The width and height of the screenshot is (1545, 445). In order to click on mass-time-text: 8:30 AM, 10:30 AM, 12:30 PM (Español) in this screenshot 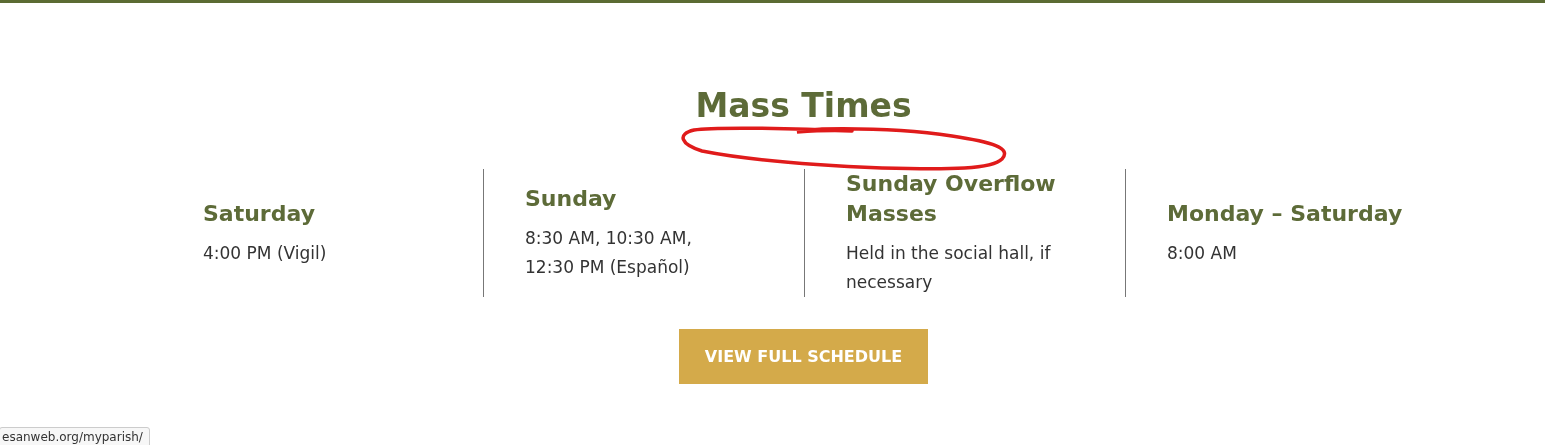, I will do `click(609, 253)`.